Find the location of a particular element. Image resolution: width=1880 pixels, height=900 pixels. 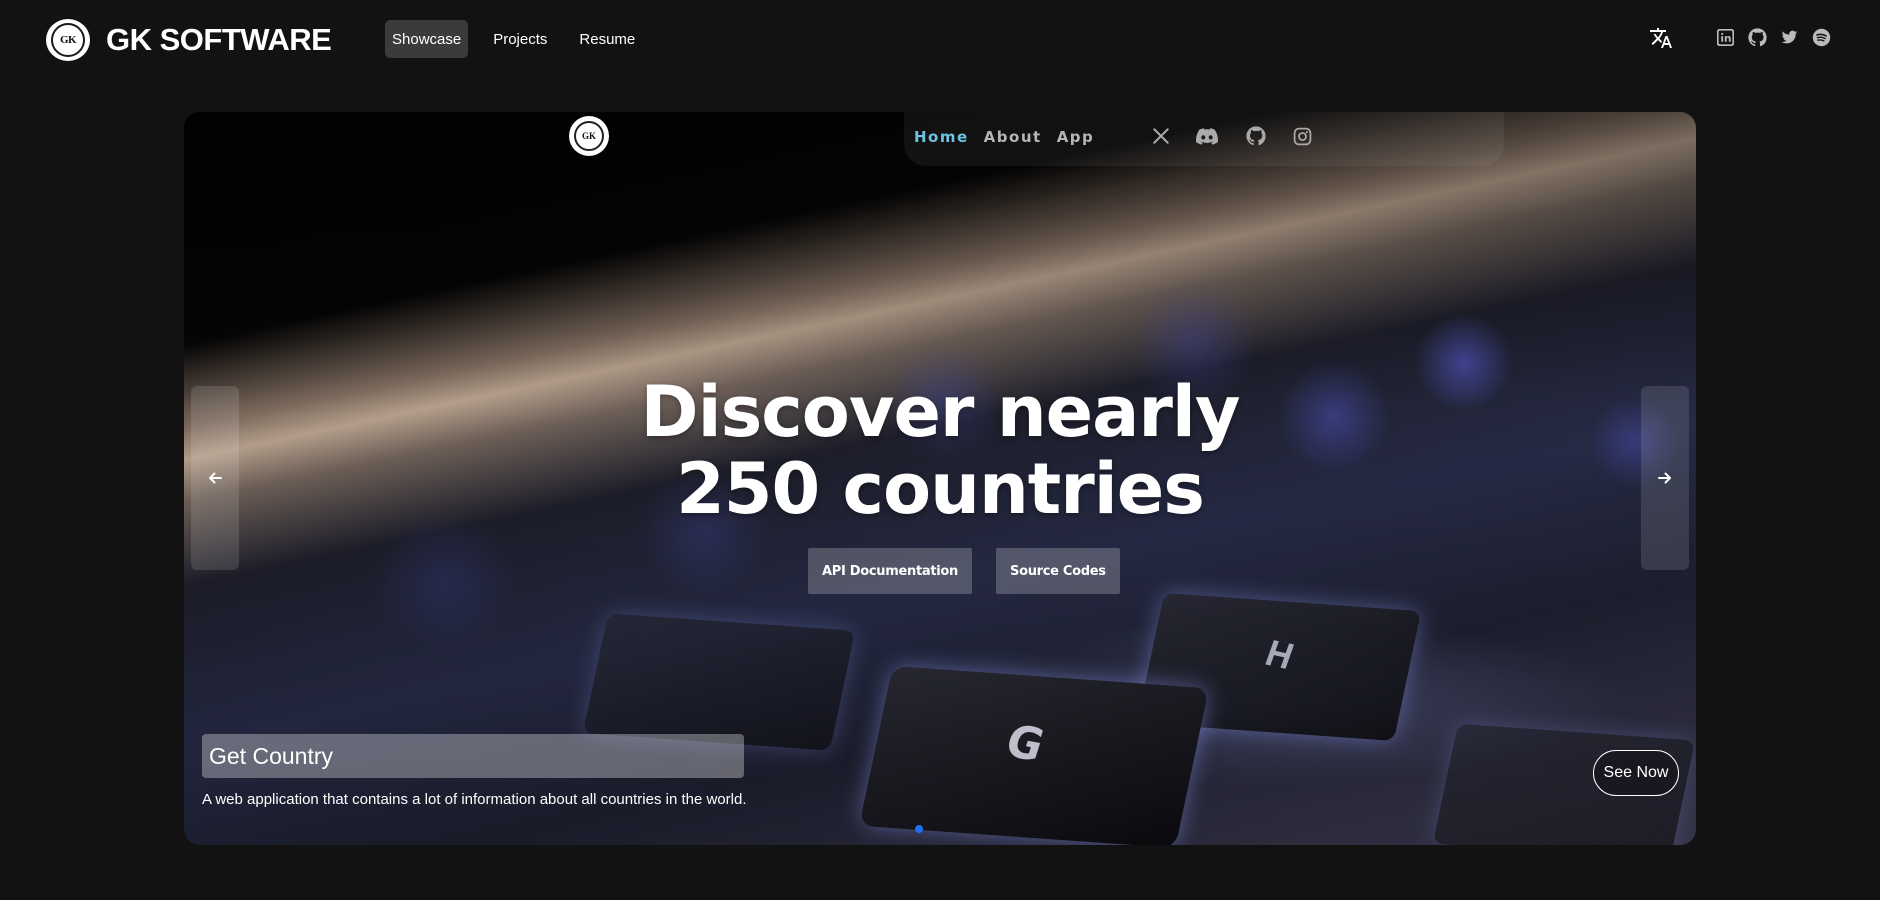

spotify-icon is located at coordinates (1821, 37).